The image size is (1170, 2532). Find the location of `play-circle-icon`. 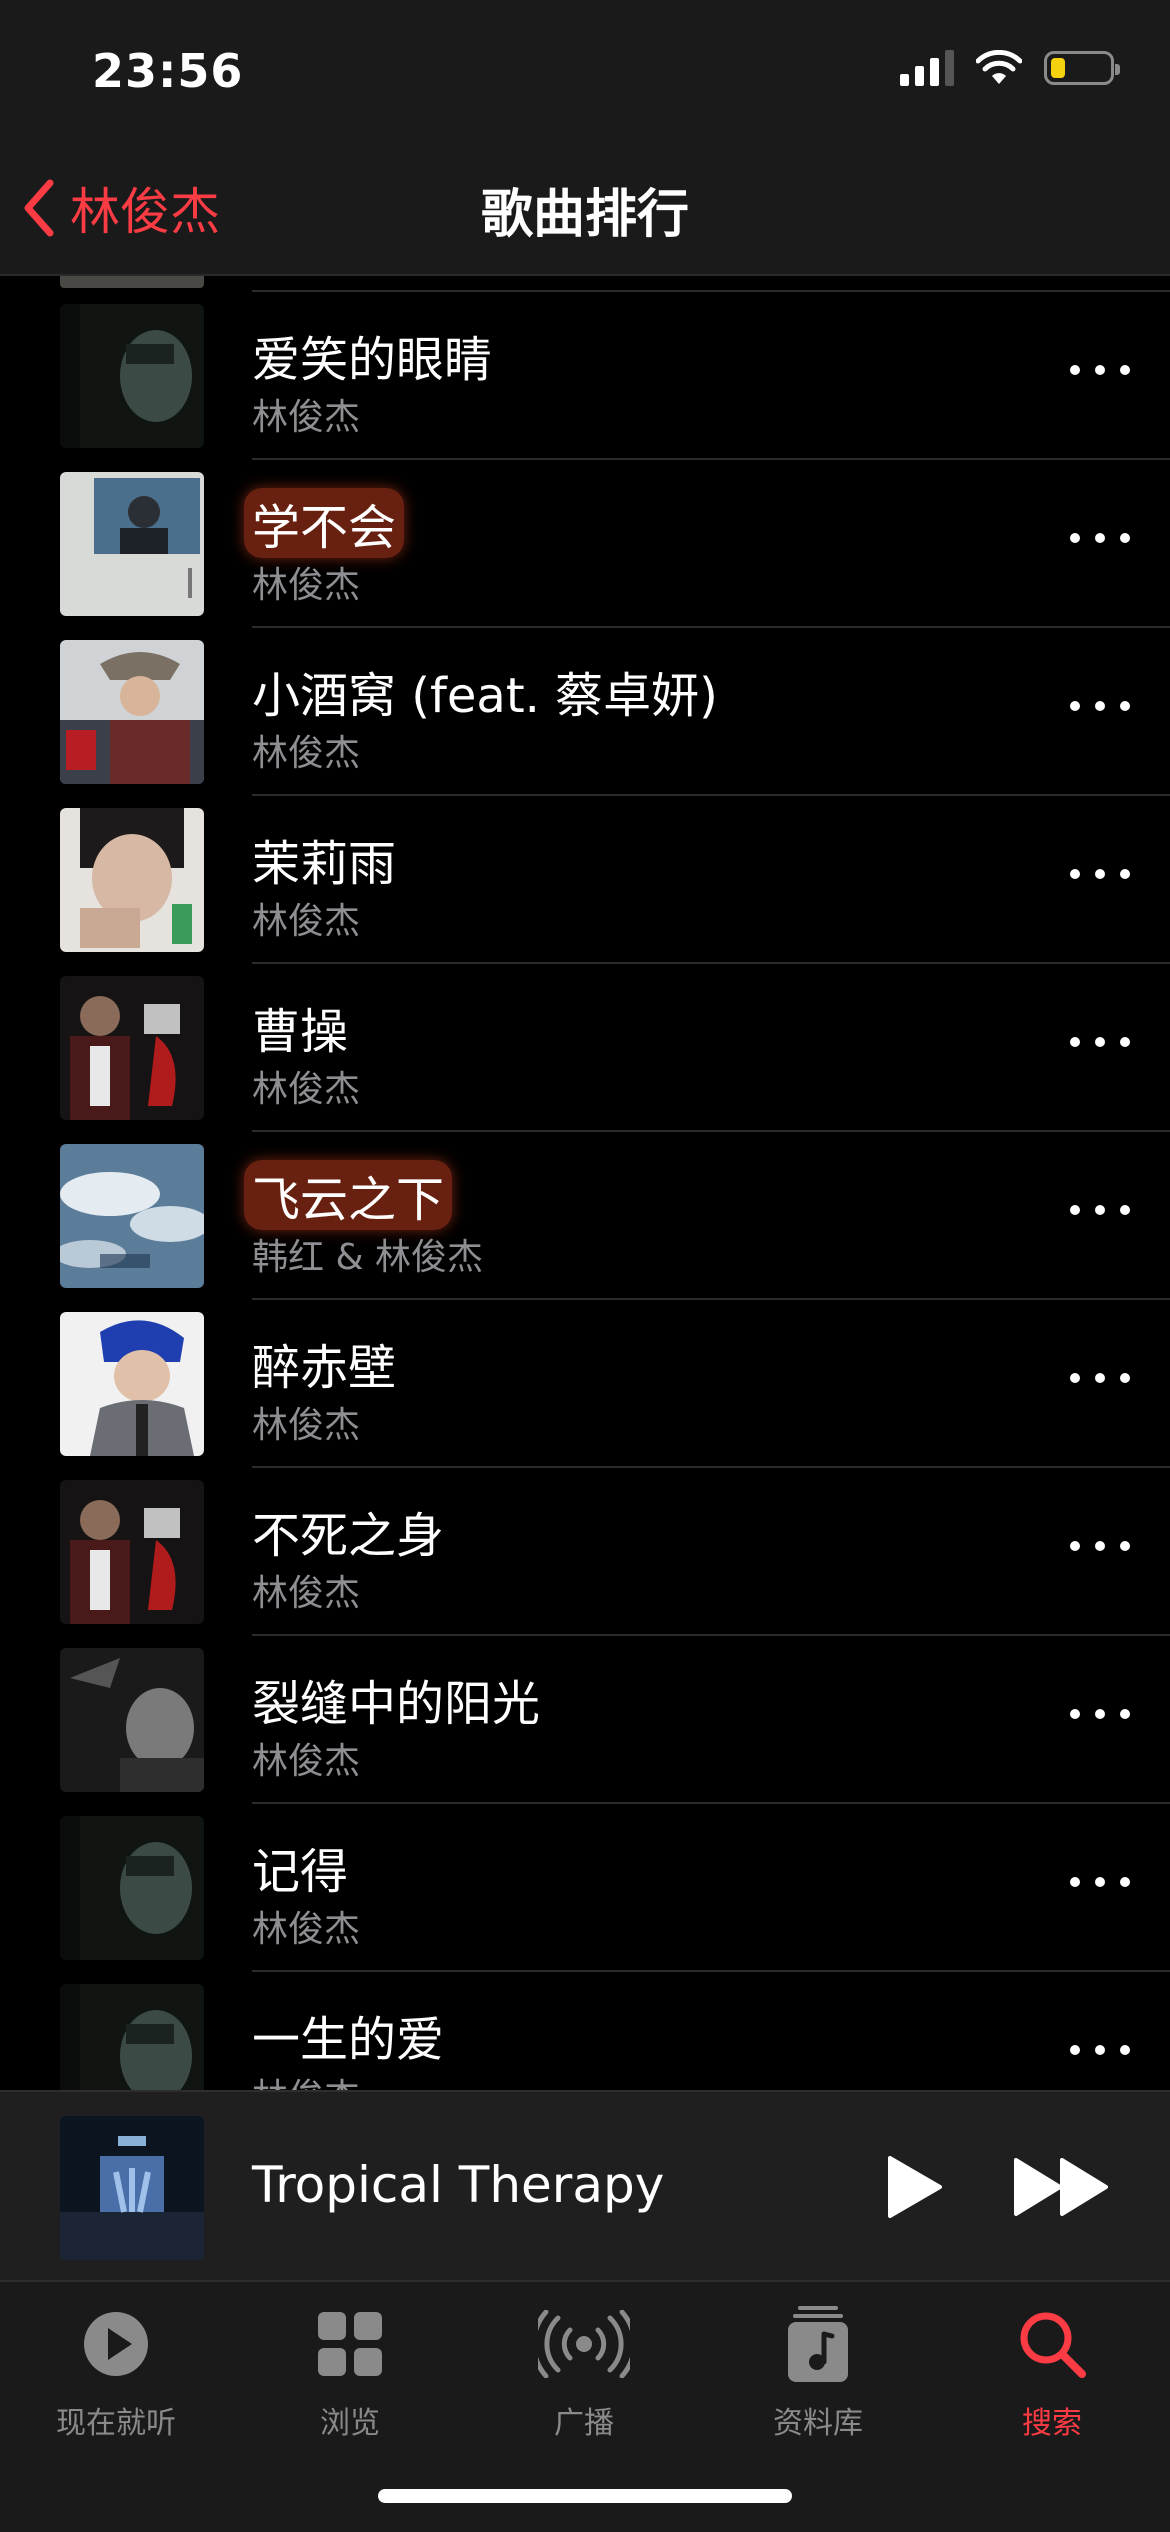

play-circle-icon is located at coordinates (116, 2344).